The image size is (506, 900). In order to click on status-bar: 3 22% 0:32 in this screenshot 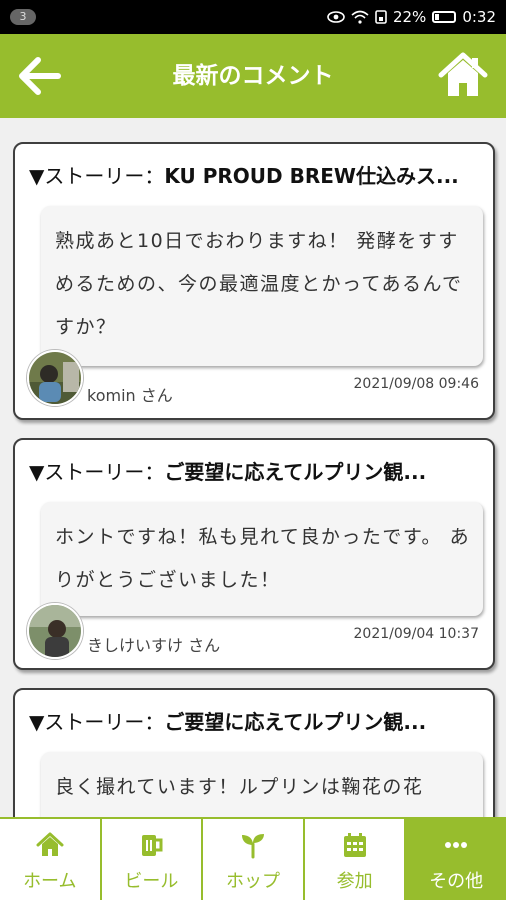, I will do `click(253, 17)`.